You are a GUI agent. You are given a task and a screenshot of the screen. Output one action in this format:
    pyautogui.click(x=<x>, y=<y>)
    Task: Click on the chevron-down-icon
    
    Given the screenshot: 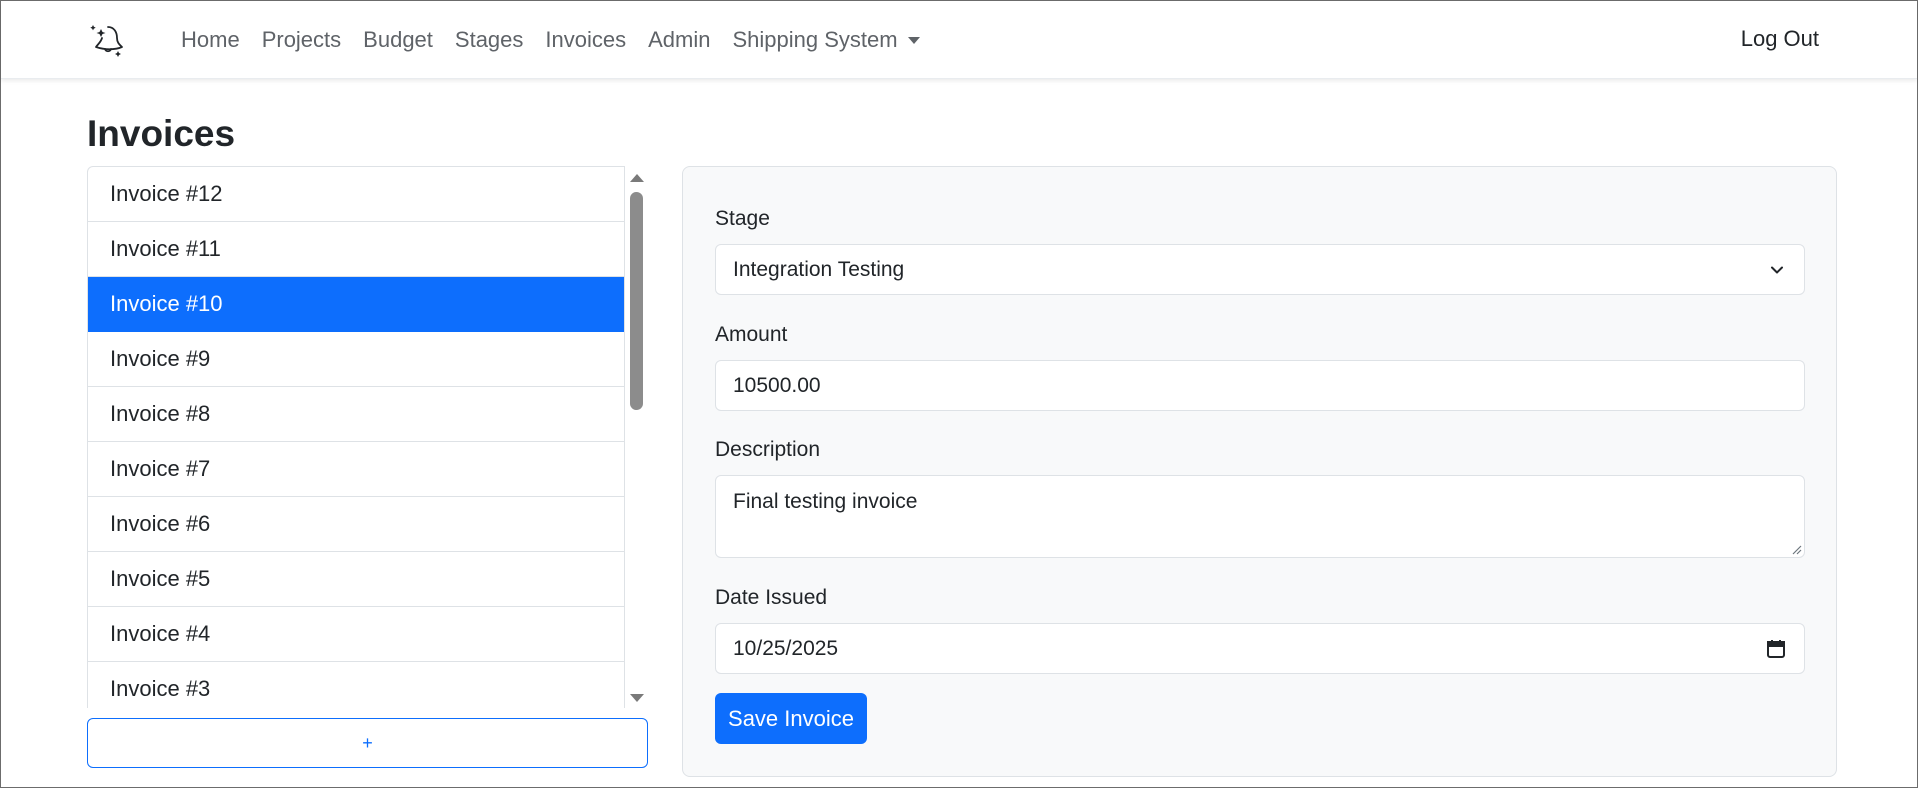 What is the action you would take?
    pyautogui.click(x=1777, y=270)
    